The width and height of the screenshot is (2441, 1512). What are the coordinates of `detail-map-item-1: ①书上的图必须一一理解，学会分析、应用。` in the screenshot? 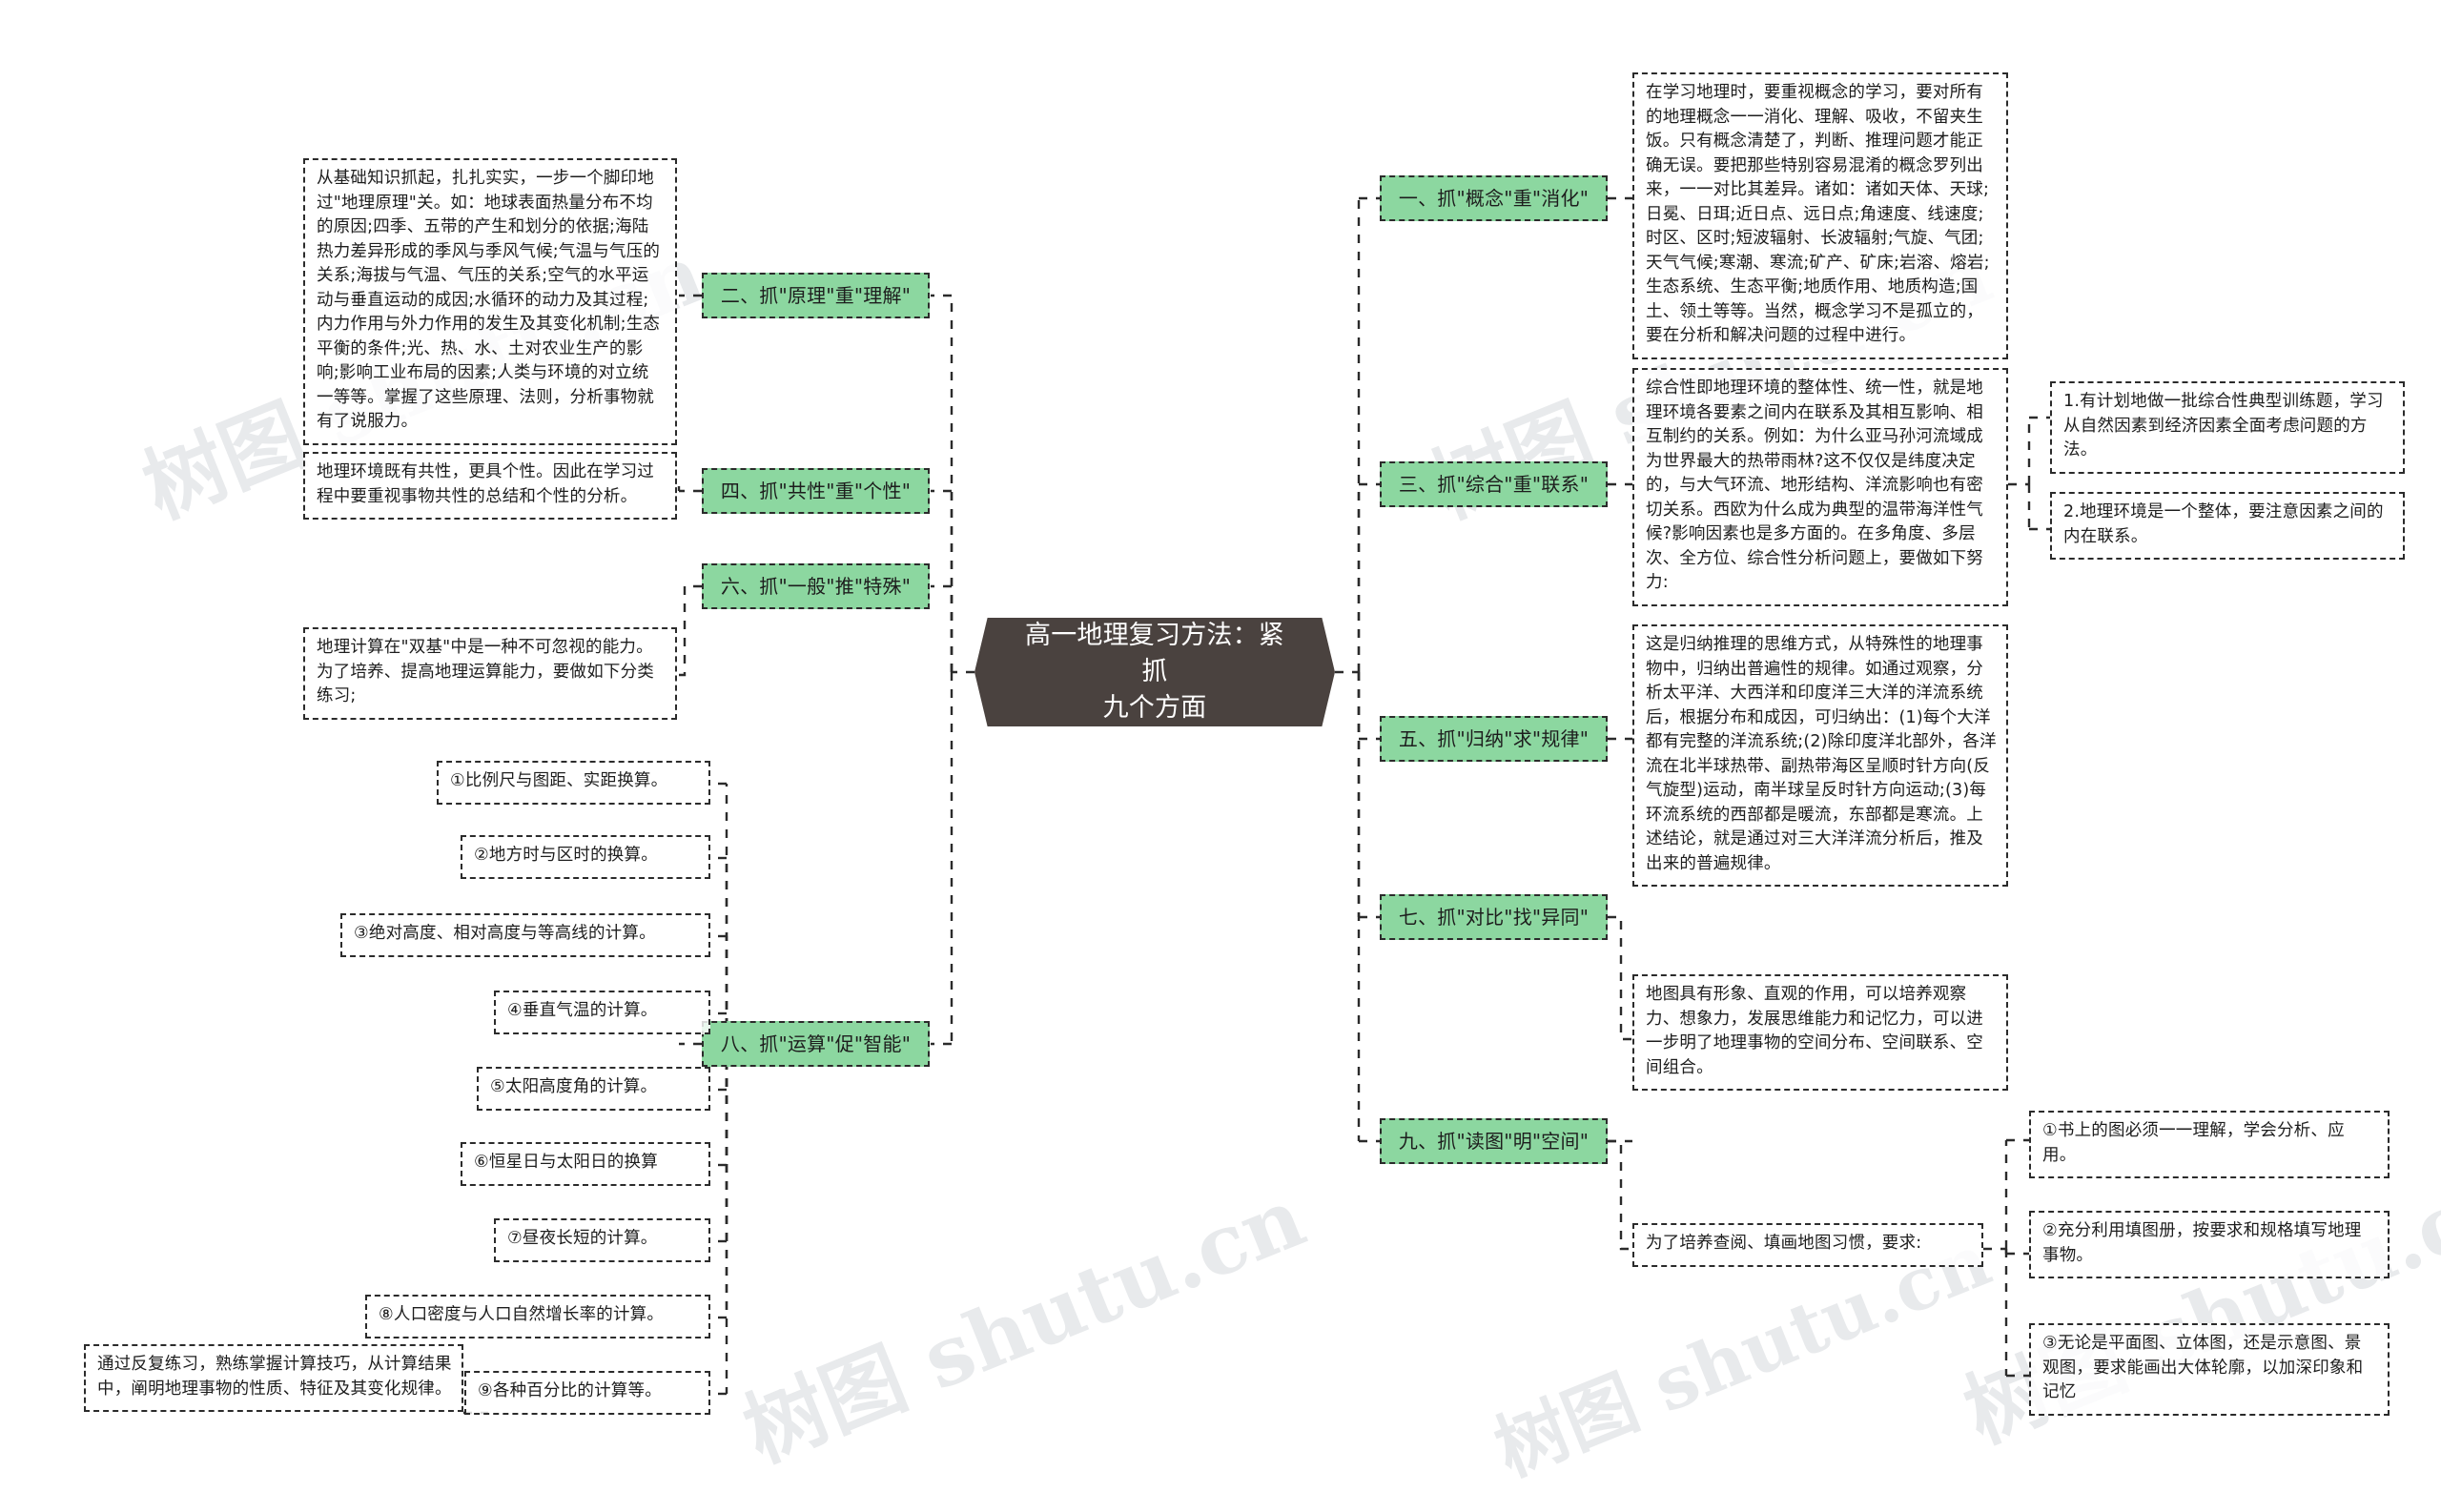 It's located at (2209, 1145).